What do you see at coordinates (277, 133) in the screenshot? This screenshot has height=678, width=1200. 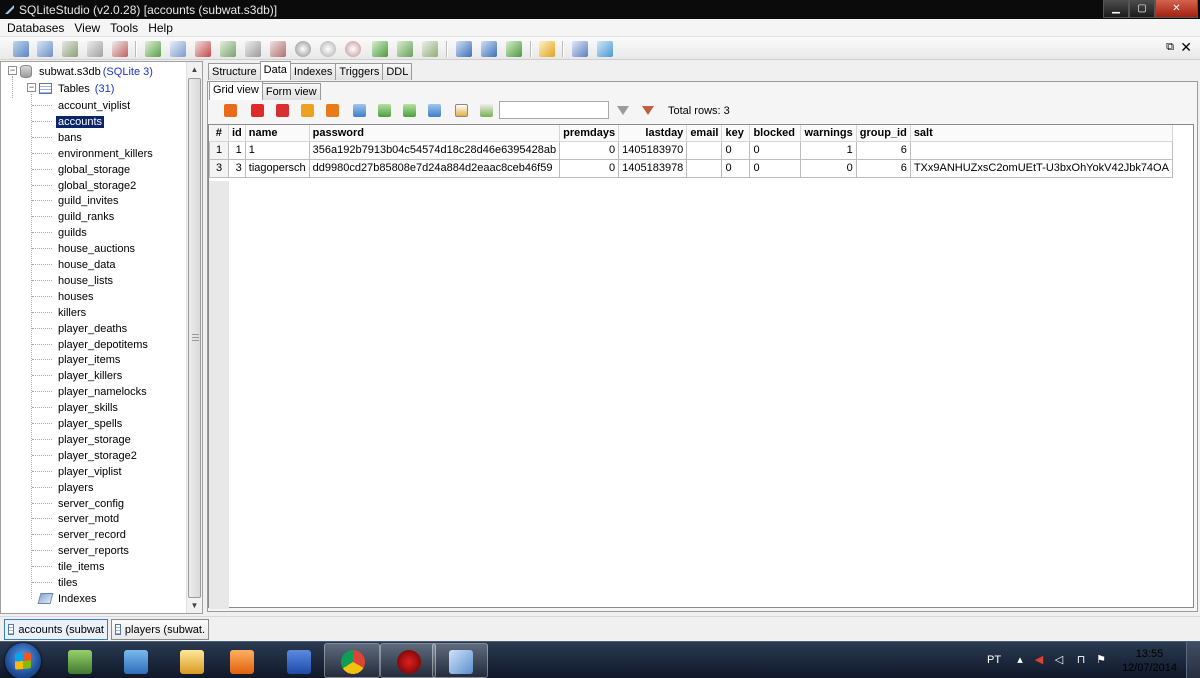 I see `column-header: name` at bounding box center [277, 133].